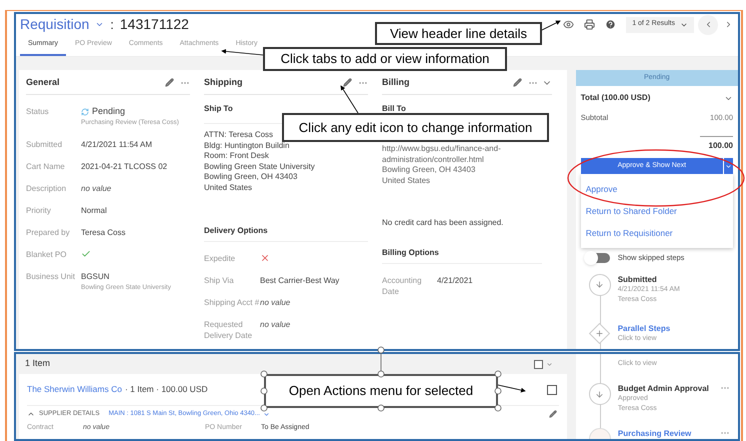 The height and width of the screenshot is (441, 746). I want to click on eye-icon, so click(568, 24).